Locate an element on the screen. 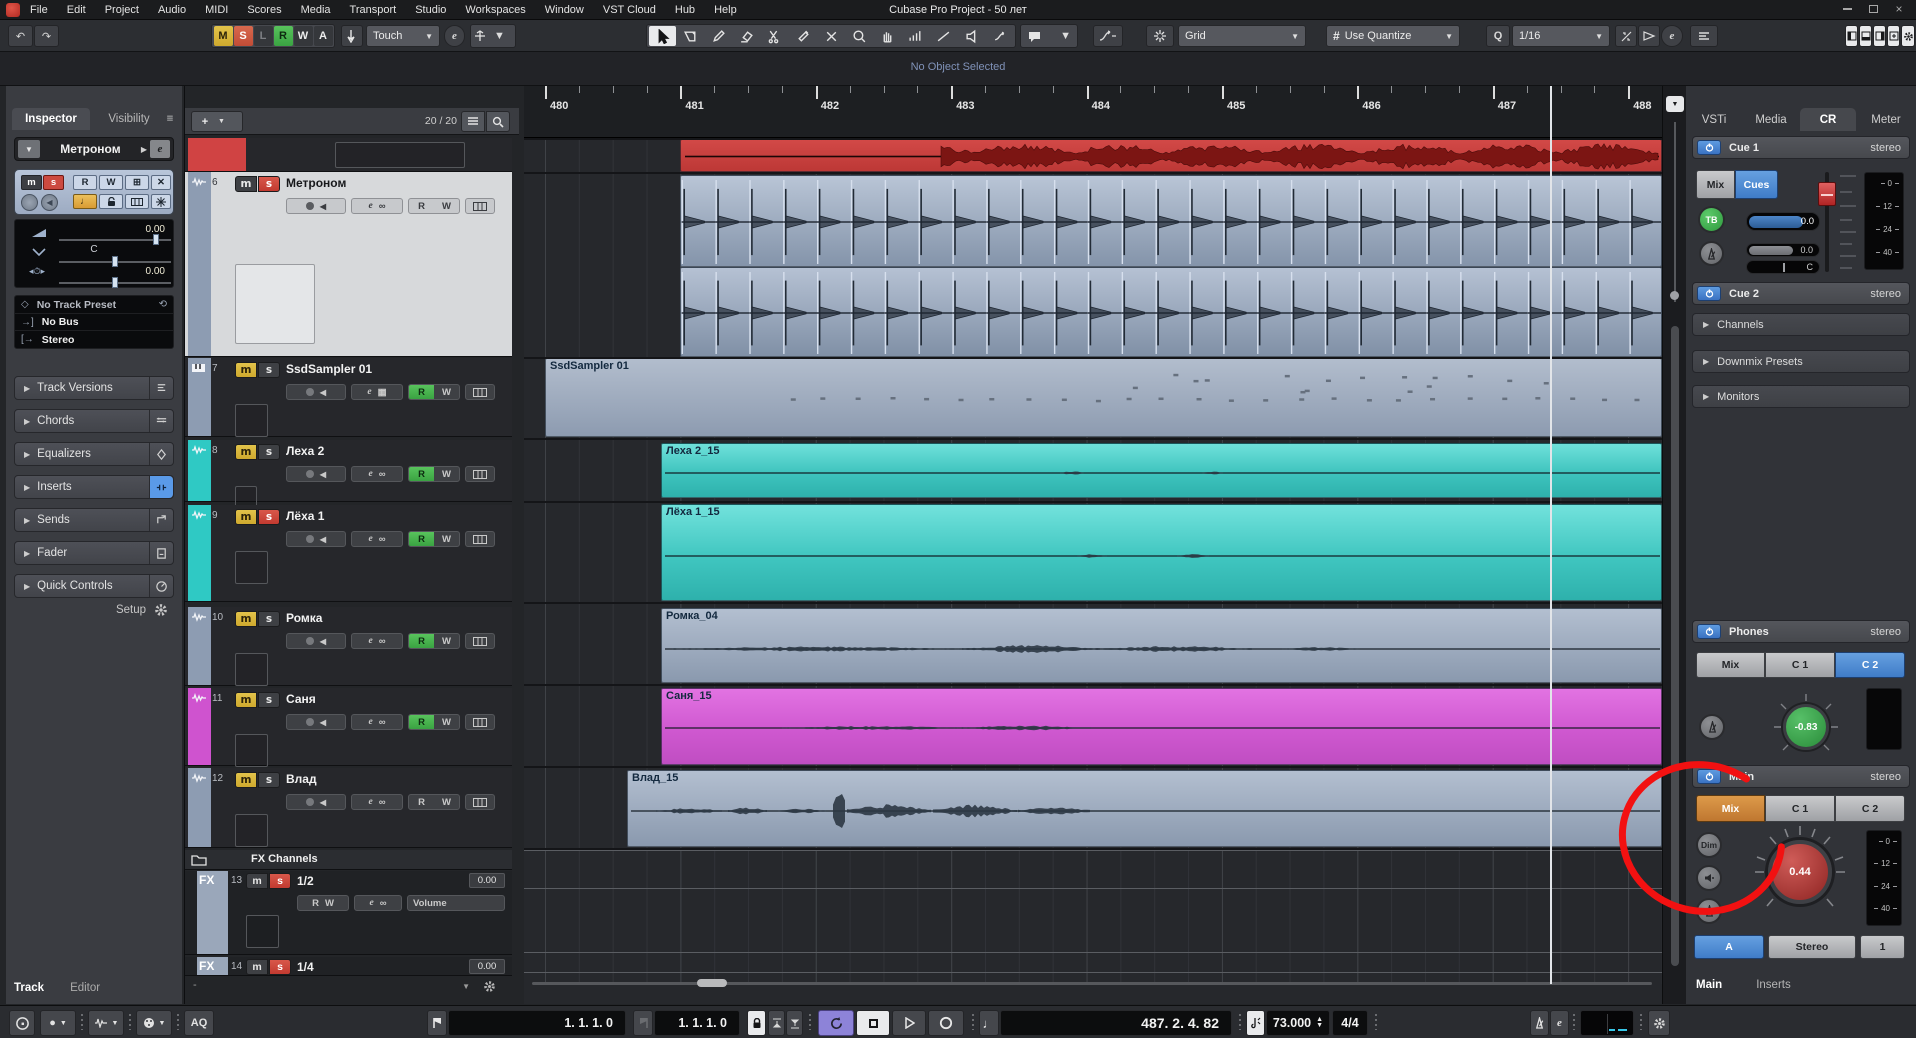 The width and height of the screenshot is (1916, 1038). scrub-tool is located at coordinates (1000, 36).